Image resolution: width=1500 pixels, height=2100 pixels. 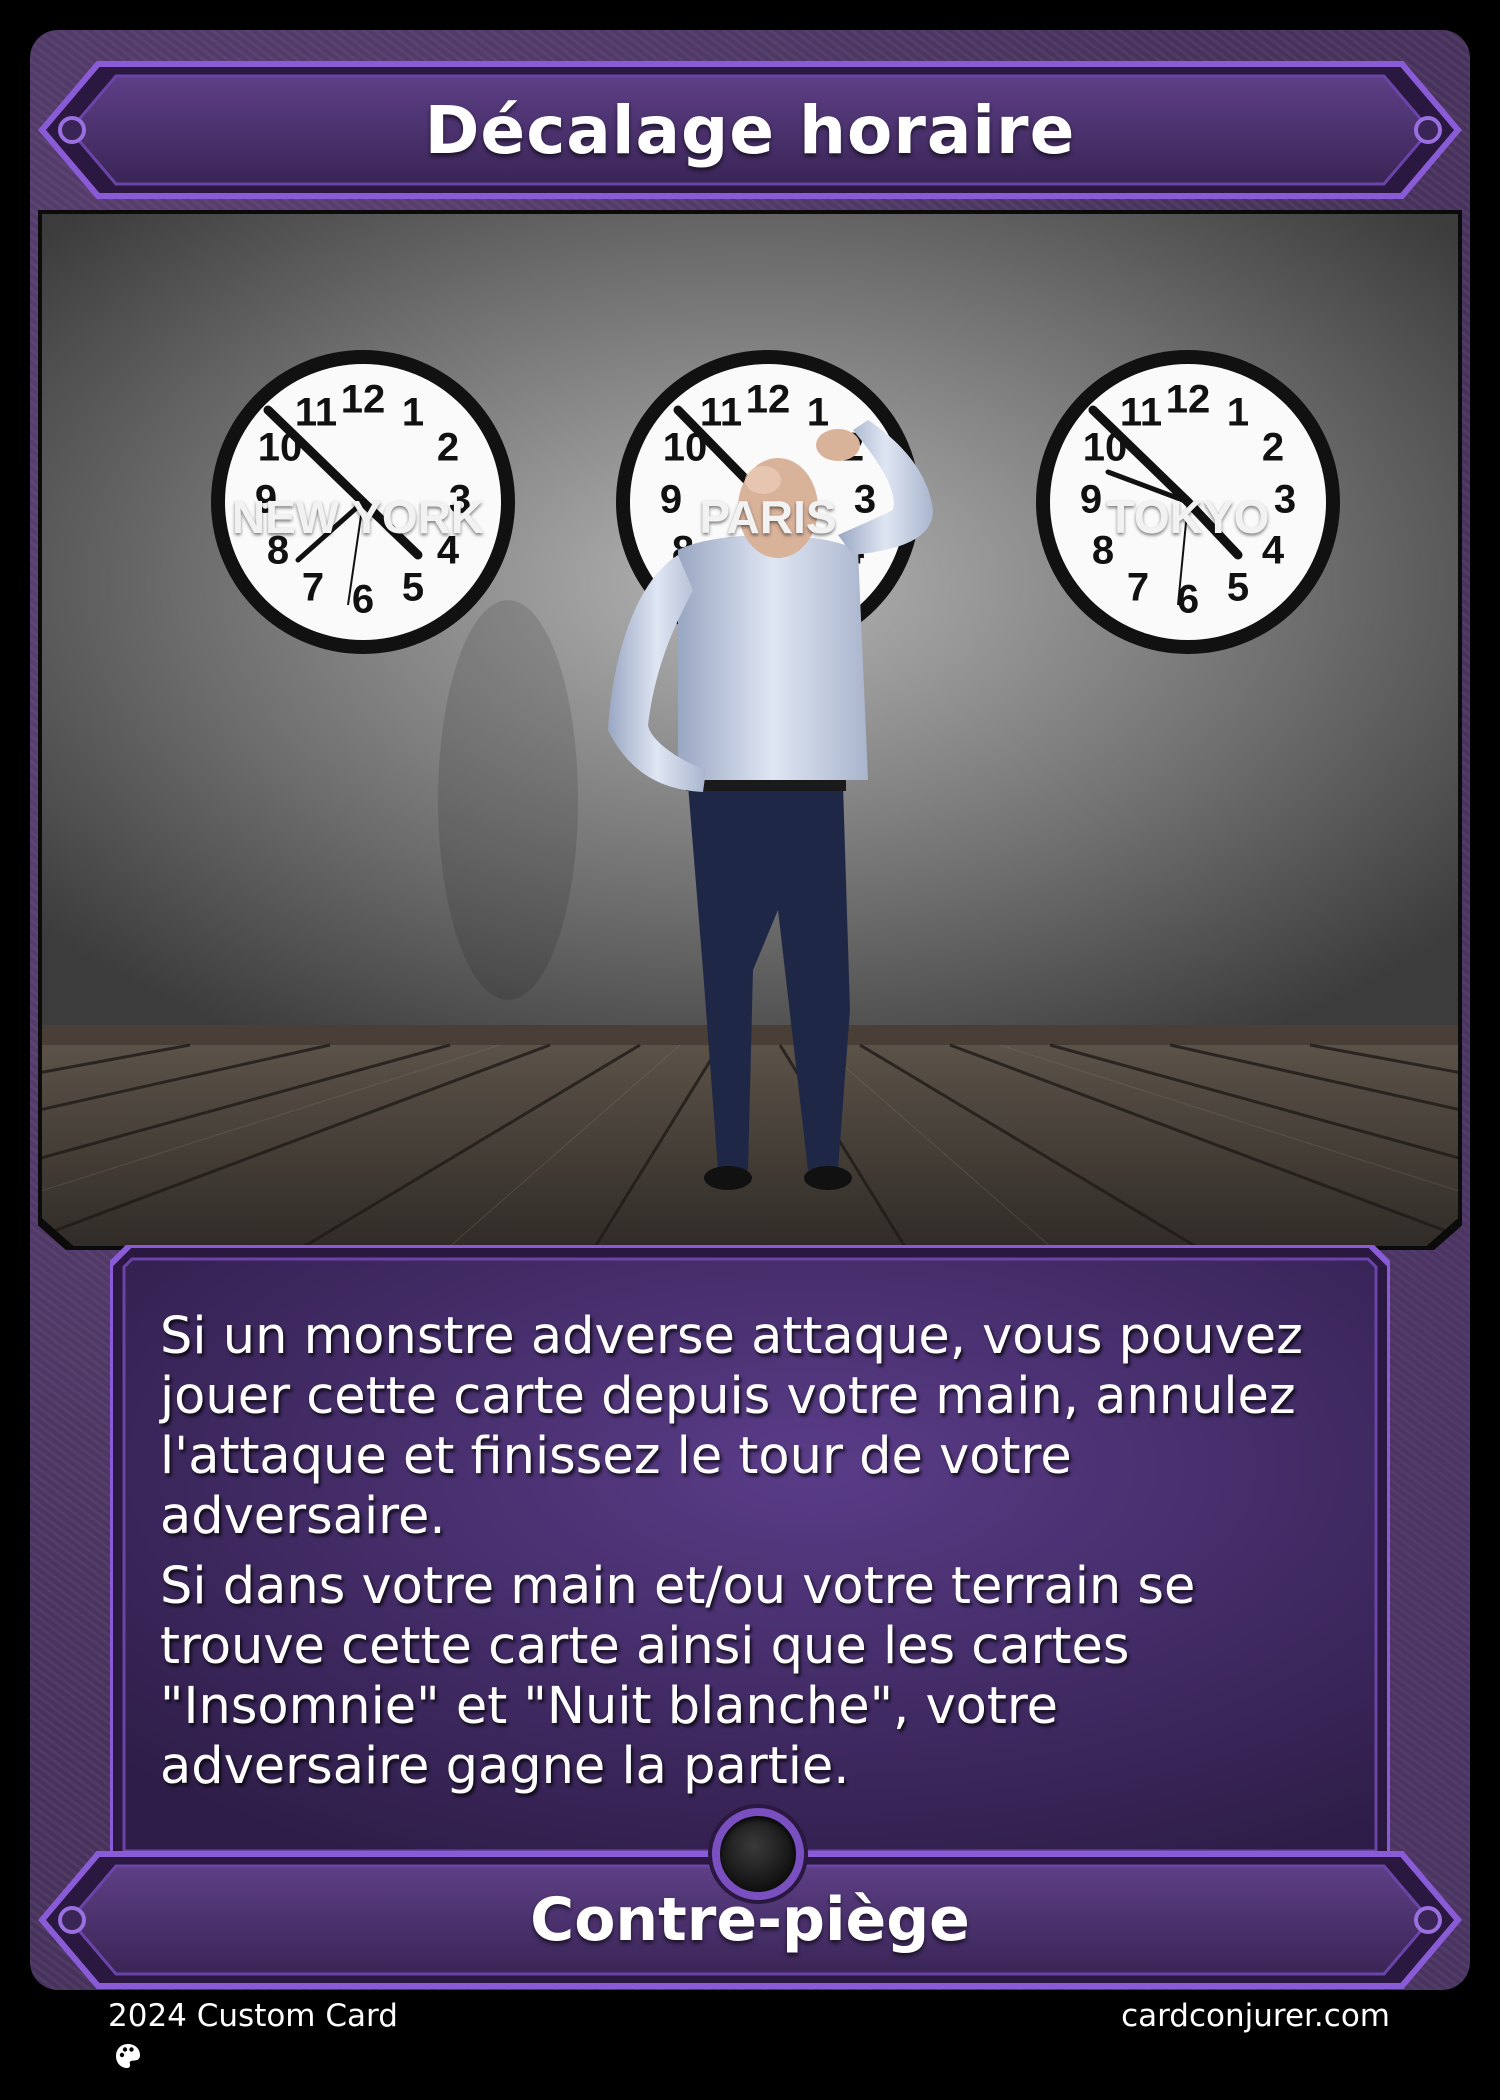 I want to click on title-bar: Décalage horaire, so click(x=750, y=130).